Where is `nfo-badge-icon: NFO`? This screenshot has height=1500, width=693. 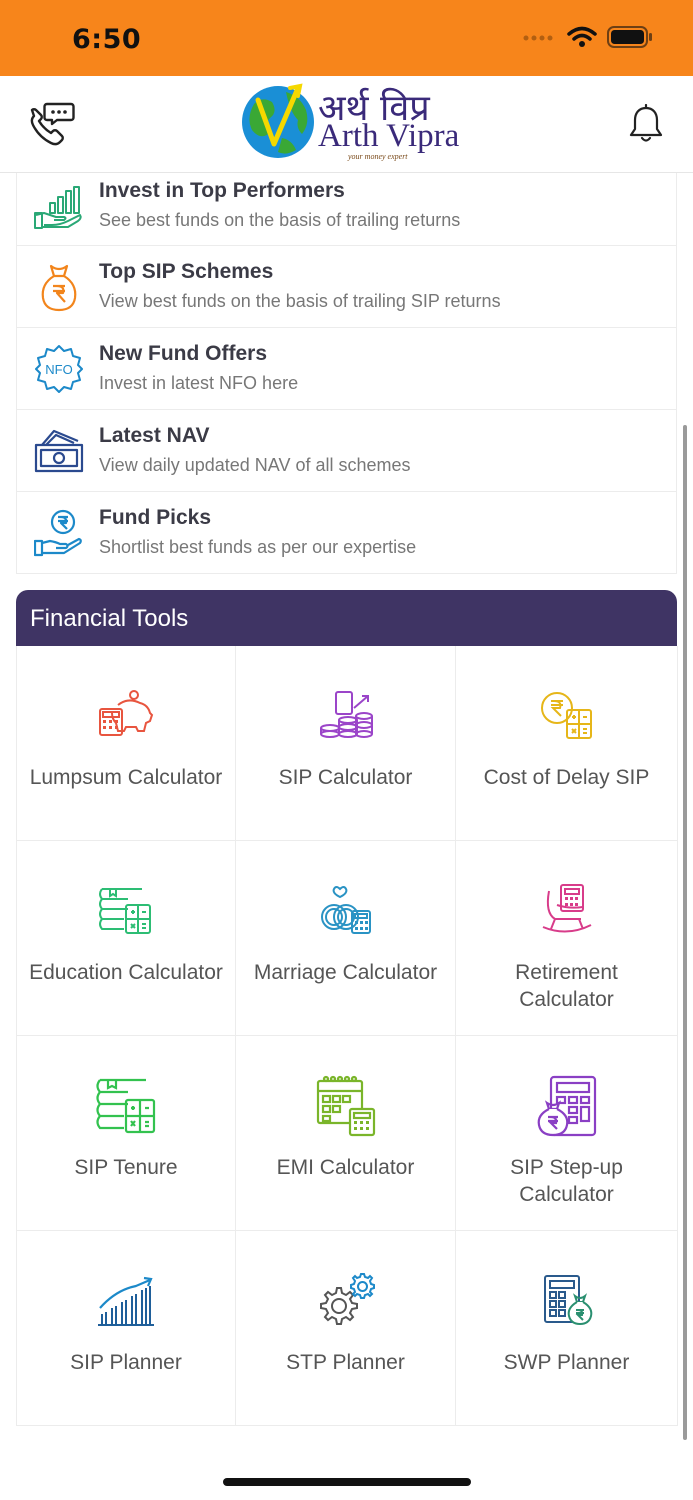
nfo-badge-icon: NFO is located at coordinates (59, 369).